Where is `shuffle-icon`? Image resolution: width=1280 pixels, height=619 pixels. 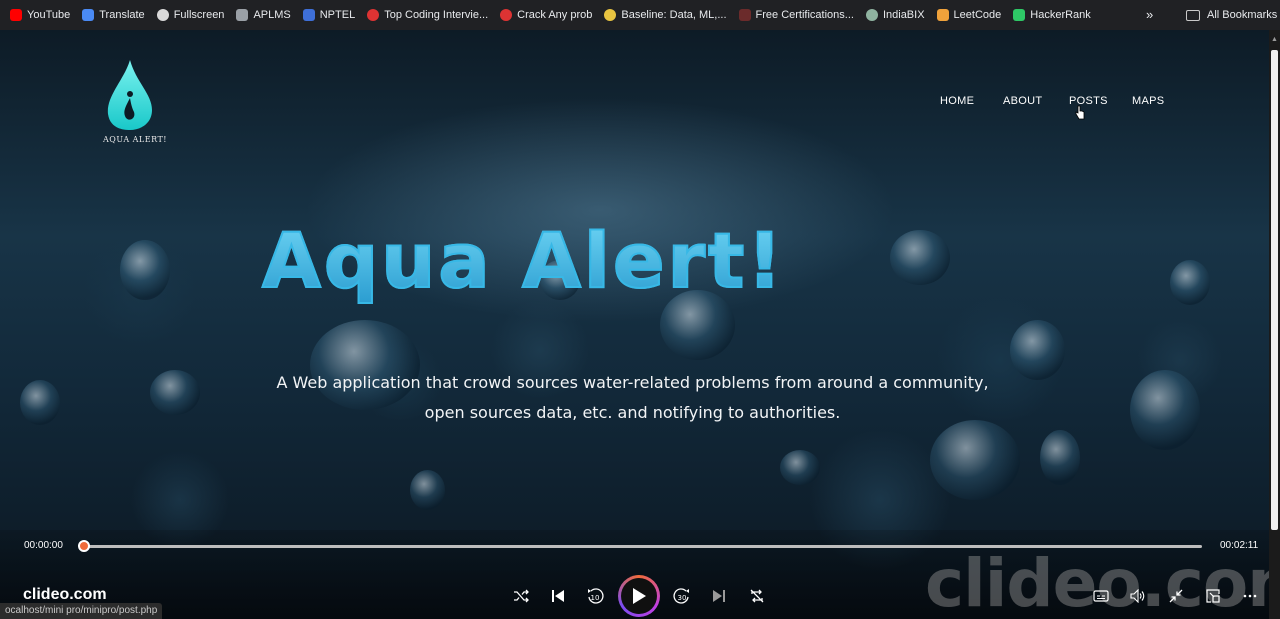
shuffle-icon is located at coordinates (521, 596).